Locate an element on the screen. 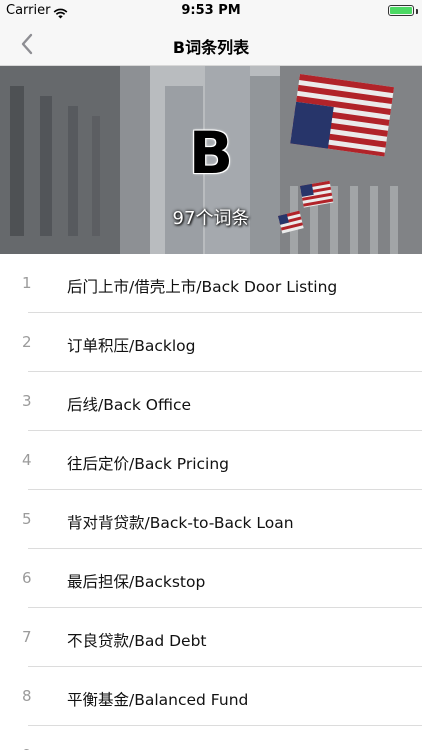 The image size is (422, 750). list-item: 5 背对背贷款/Back-to-Back Loan is located at coordinates (211, 519).